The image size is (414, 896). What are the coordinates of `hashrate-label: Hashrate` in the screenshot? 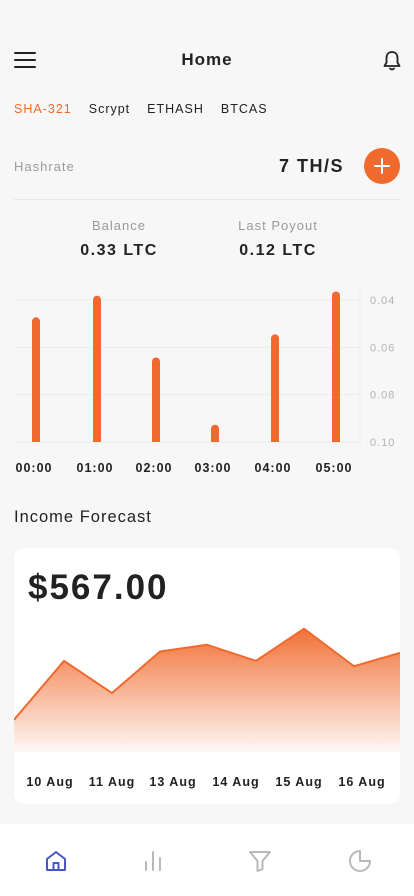 It's located at (44, 166).